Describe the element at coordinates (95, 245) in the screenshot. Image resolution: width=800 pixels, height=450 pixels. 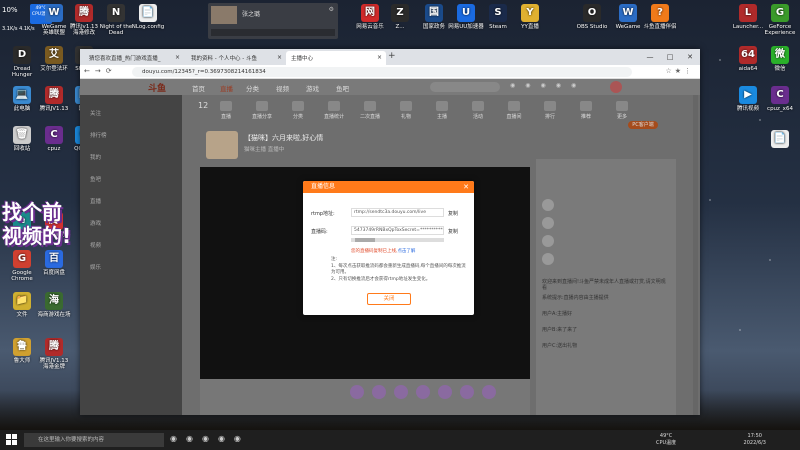
I see `sidebar-item: 视频` at that location.